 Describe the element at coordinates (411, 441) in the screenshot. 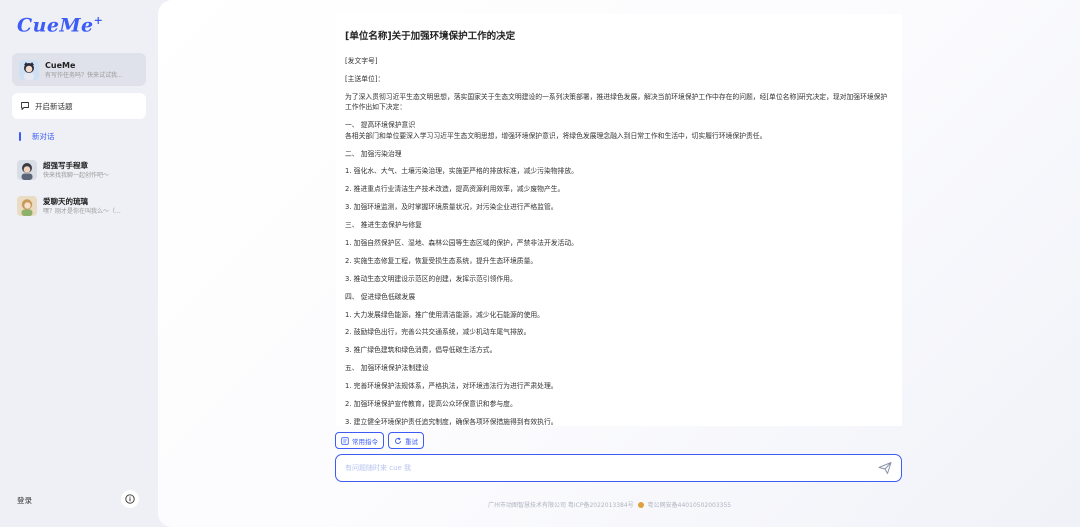

I see `retry-label: 重试` at that location.